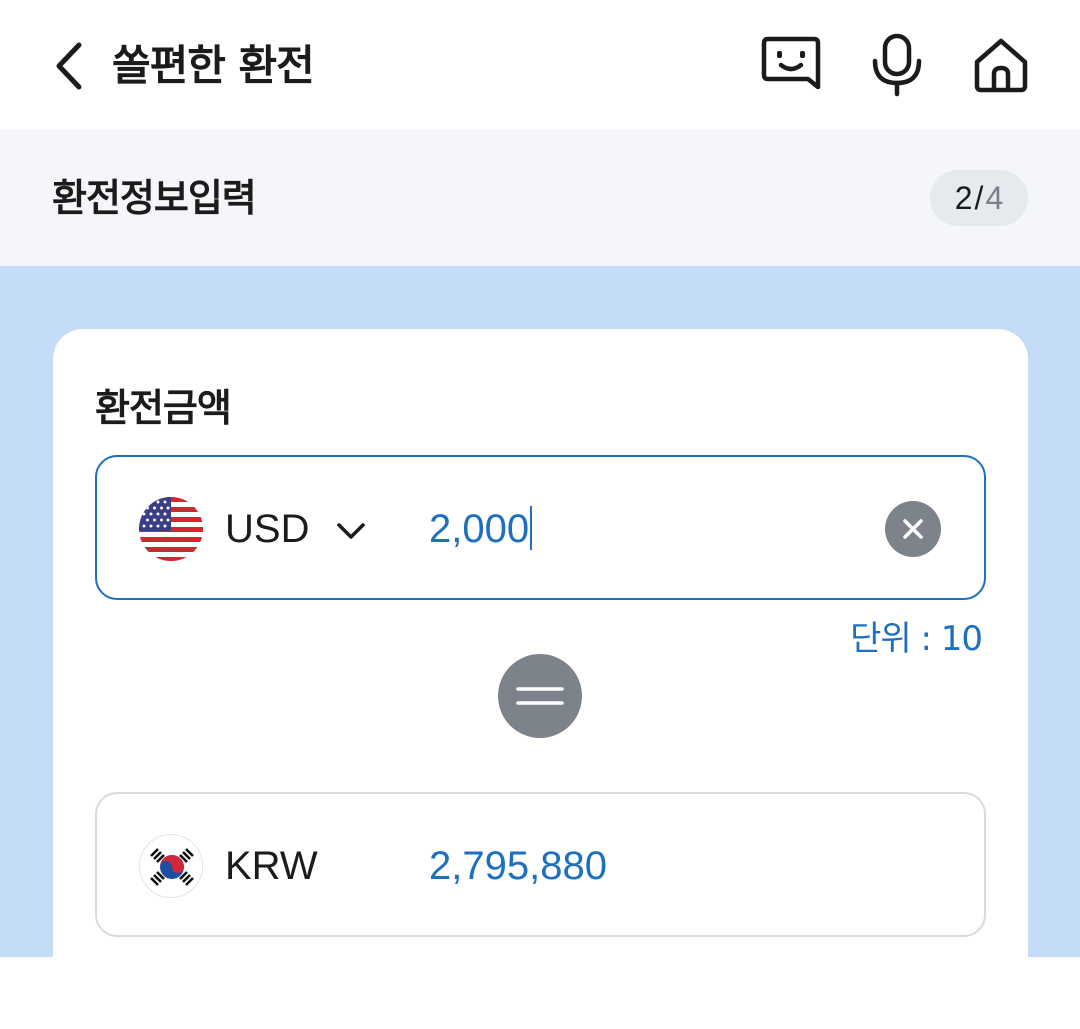 The image size is (1080, 1029). I want to click on back-button, so click(68, 66).